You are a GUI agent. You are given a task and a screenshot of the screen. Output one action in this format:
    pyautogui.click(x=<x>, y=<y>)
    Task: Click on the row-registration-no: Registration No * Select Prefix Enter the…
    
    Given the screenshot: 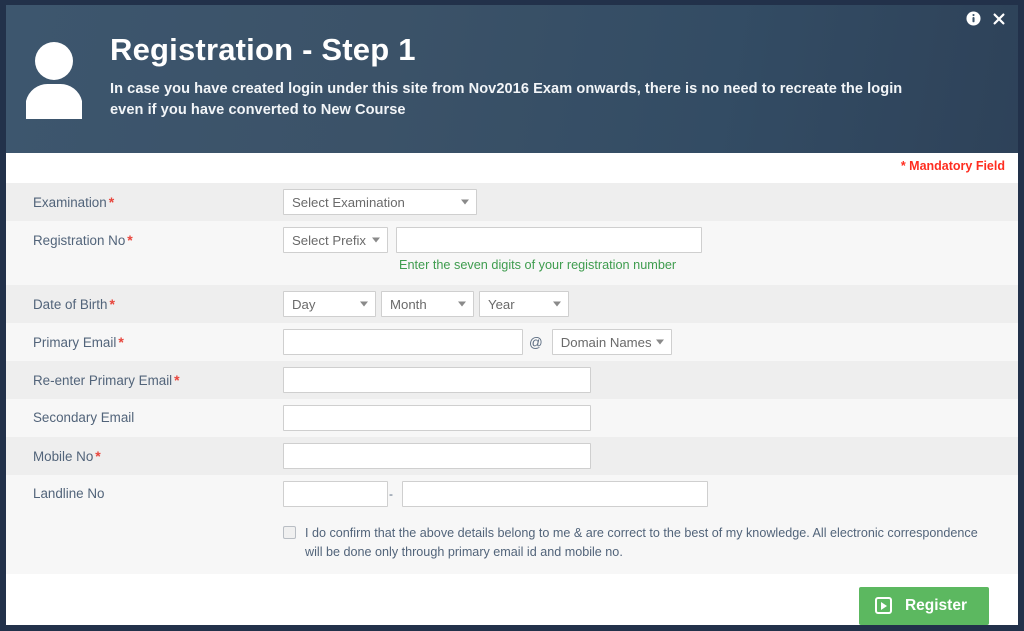 What is the action you would take?
    pyautogui.click(x=512, y=253)
    